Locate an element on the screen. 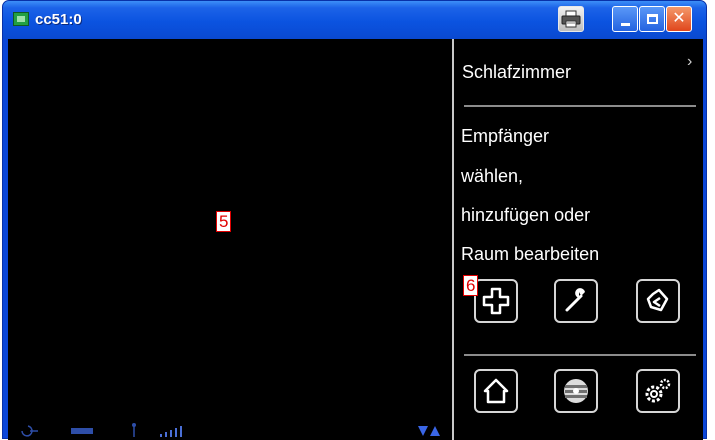  edit-room-button is located at coordinates (576, 301).